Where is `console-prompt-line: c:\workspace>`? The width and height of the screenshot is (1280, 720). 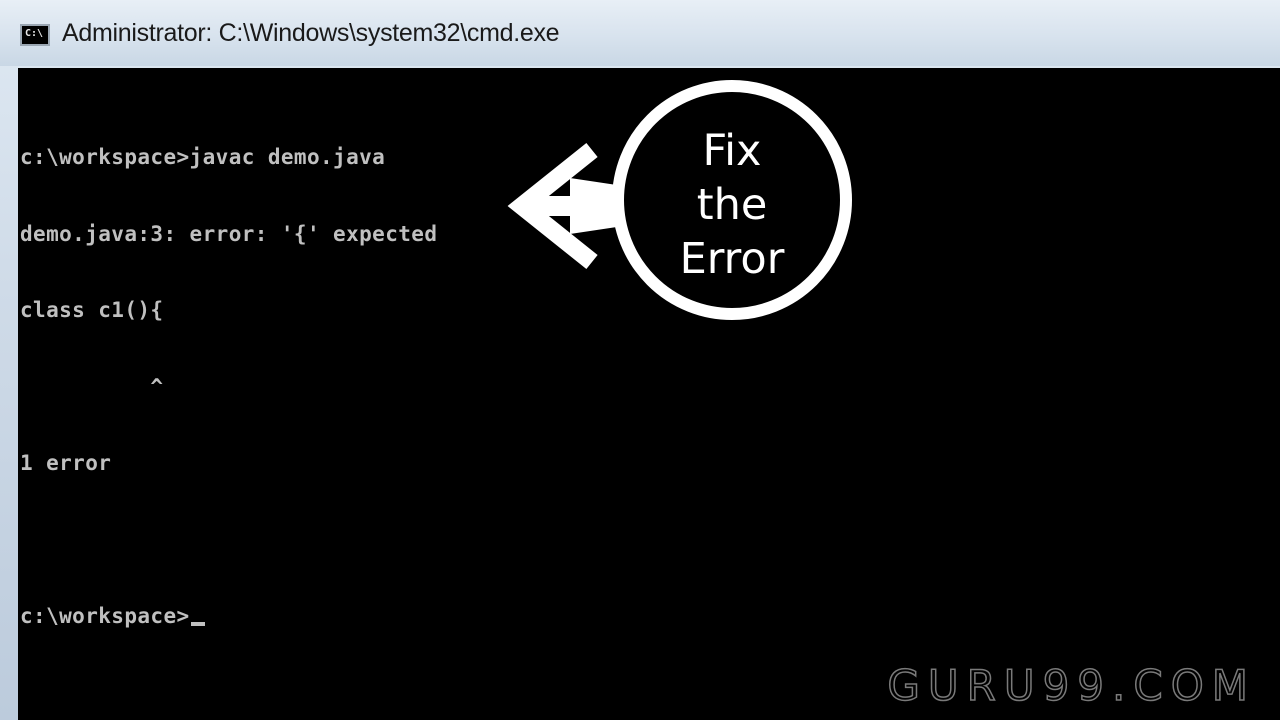 console-prompt-line: c:\workspace> is located at coordinates (228, 617).